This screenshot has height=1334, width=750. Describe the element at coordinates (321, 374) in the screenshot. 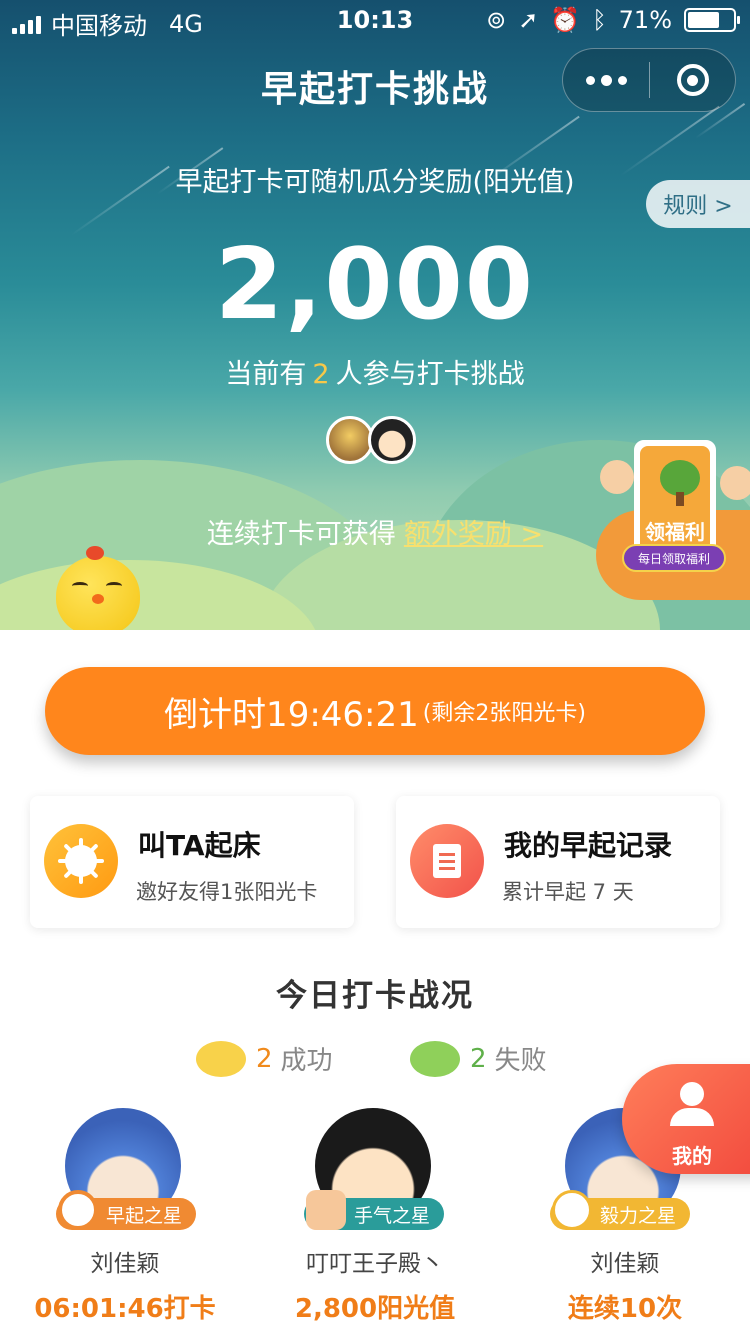

I see `participants-count: 2` at that location.